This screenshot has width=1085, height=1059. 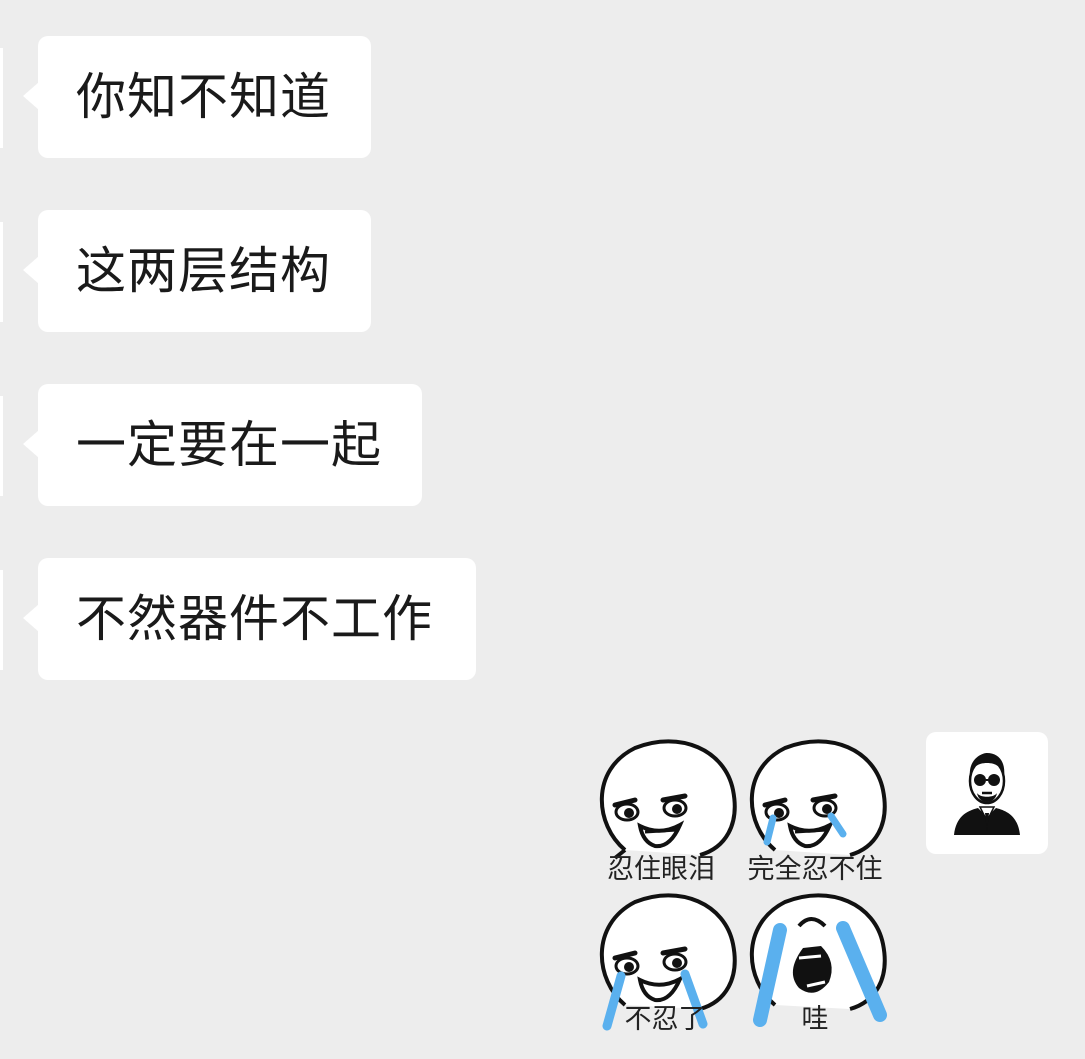 What do you see at coordinates (203, 97) in the screenshot?
I see `message-text: 你知不知道` at bounding box center [203, 97].